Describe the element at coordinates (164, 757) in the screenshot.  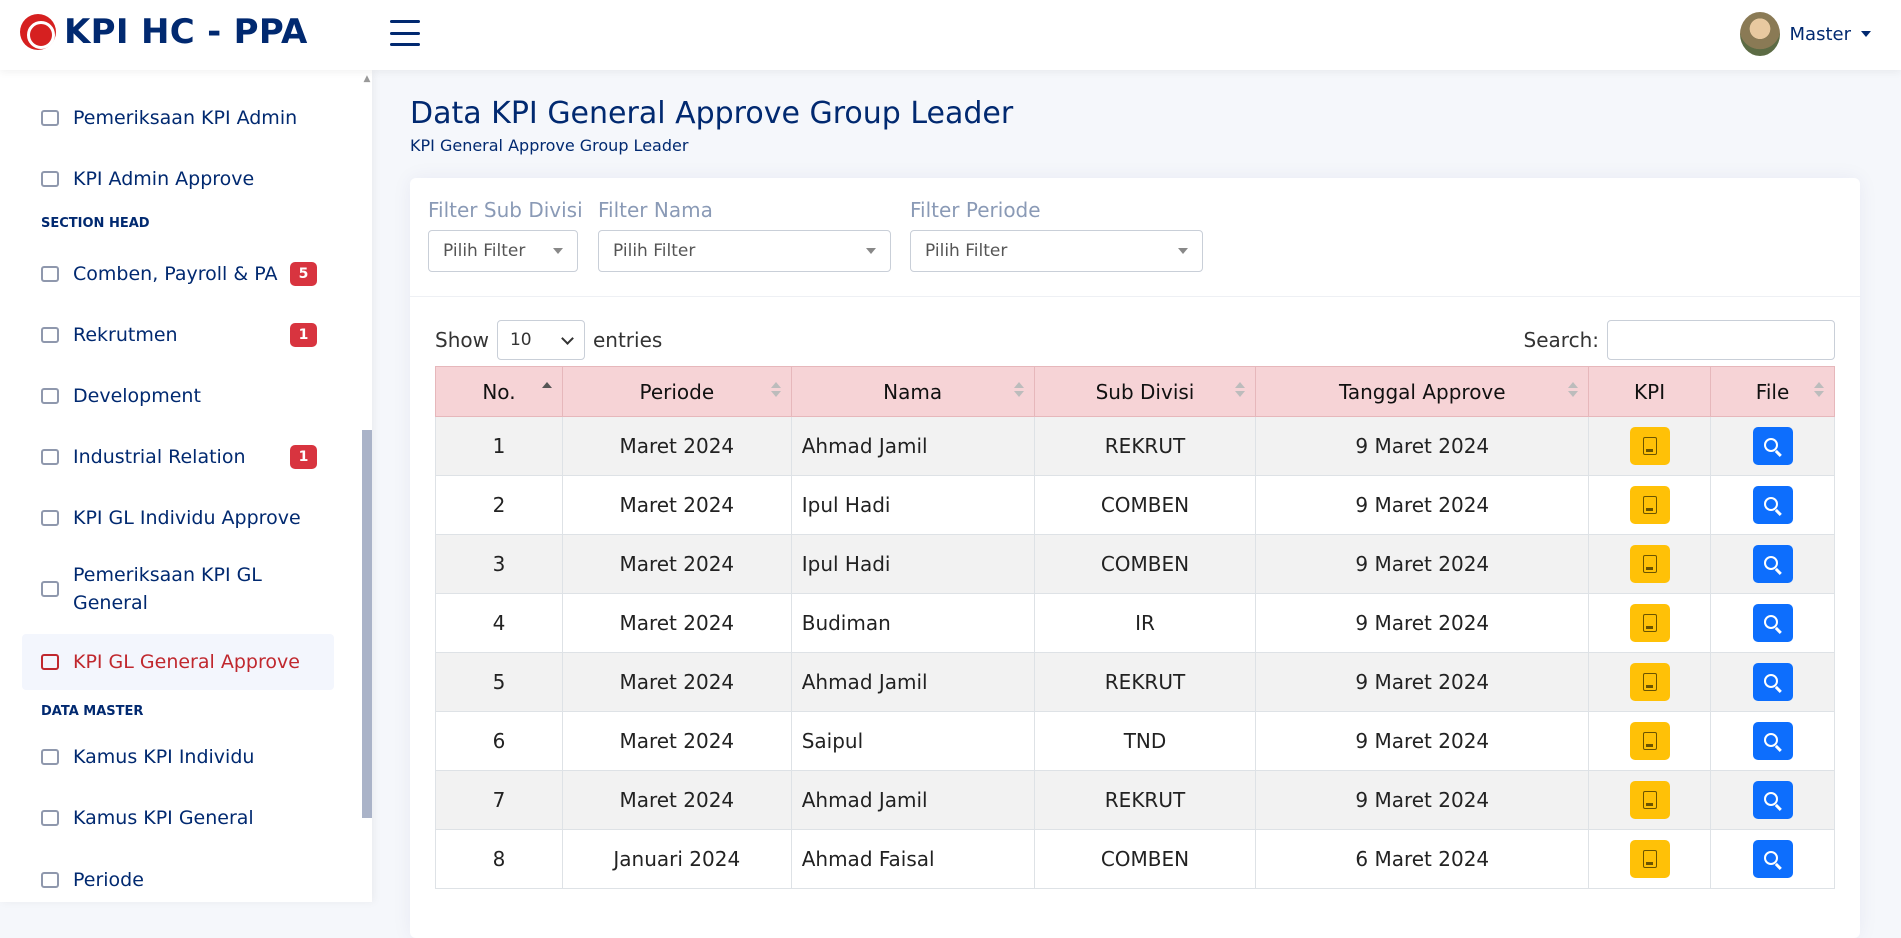
I see `sidebar-item-label: Kamus KPI Individu` at that location.